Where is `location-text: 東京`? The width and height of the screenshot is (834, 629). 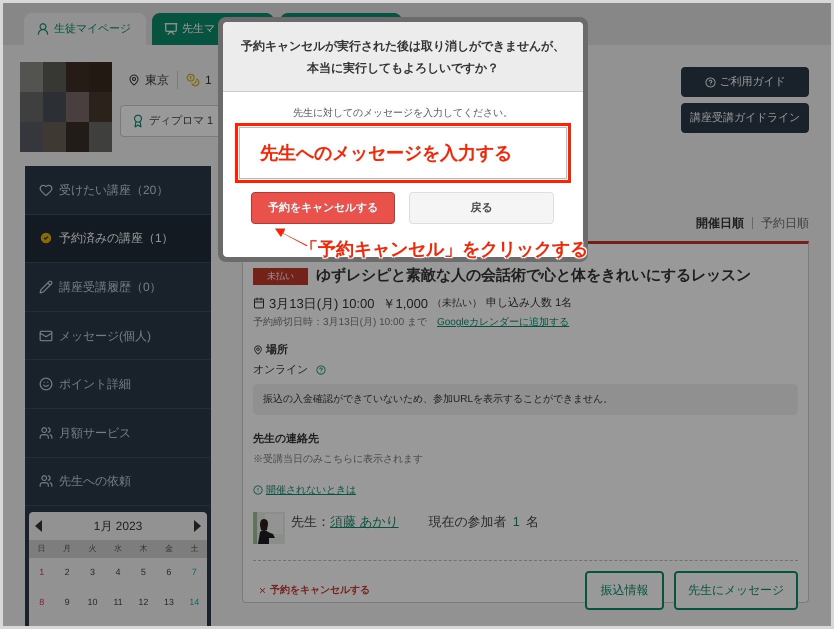
location-text: 東京 is located at coordinates (157, 80).